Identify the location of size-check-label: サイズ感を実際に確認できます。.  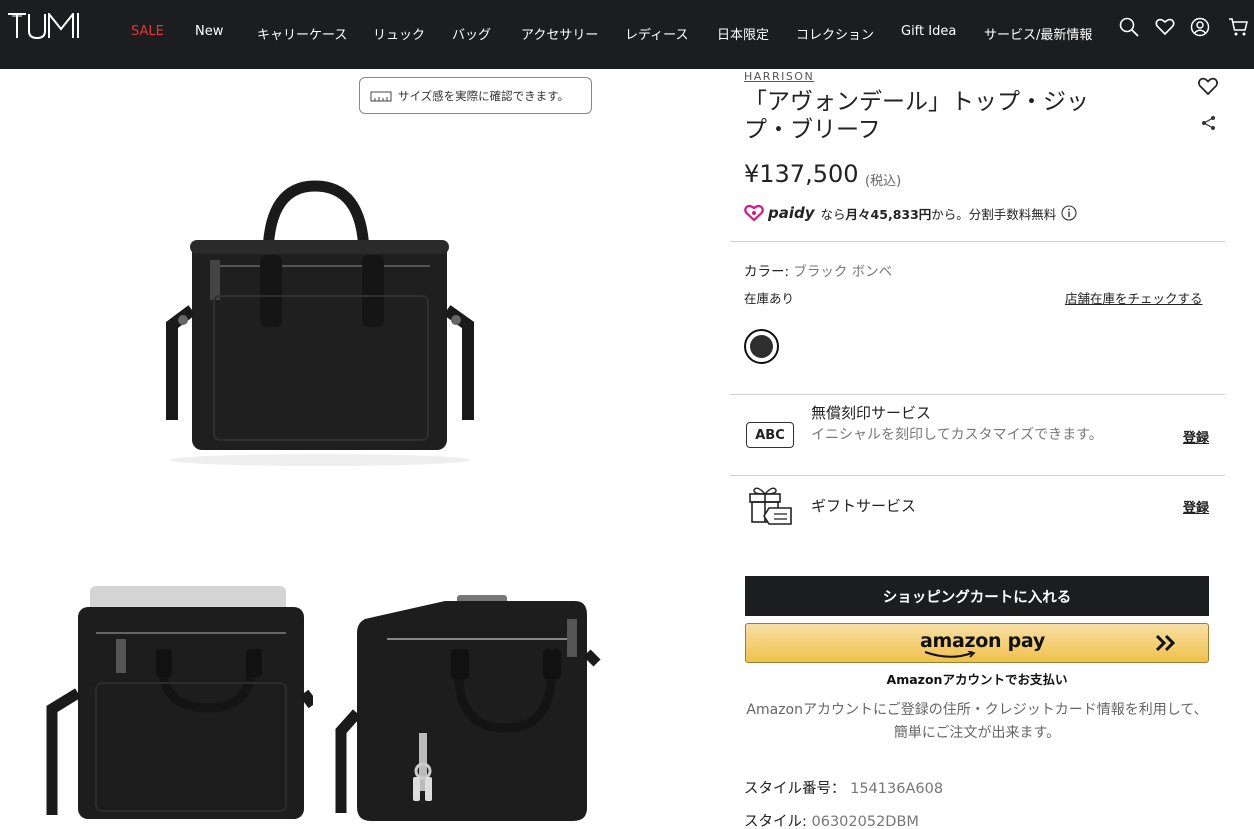
(484, 95).